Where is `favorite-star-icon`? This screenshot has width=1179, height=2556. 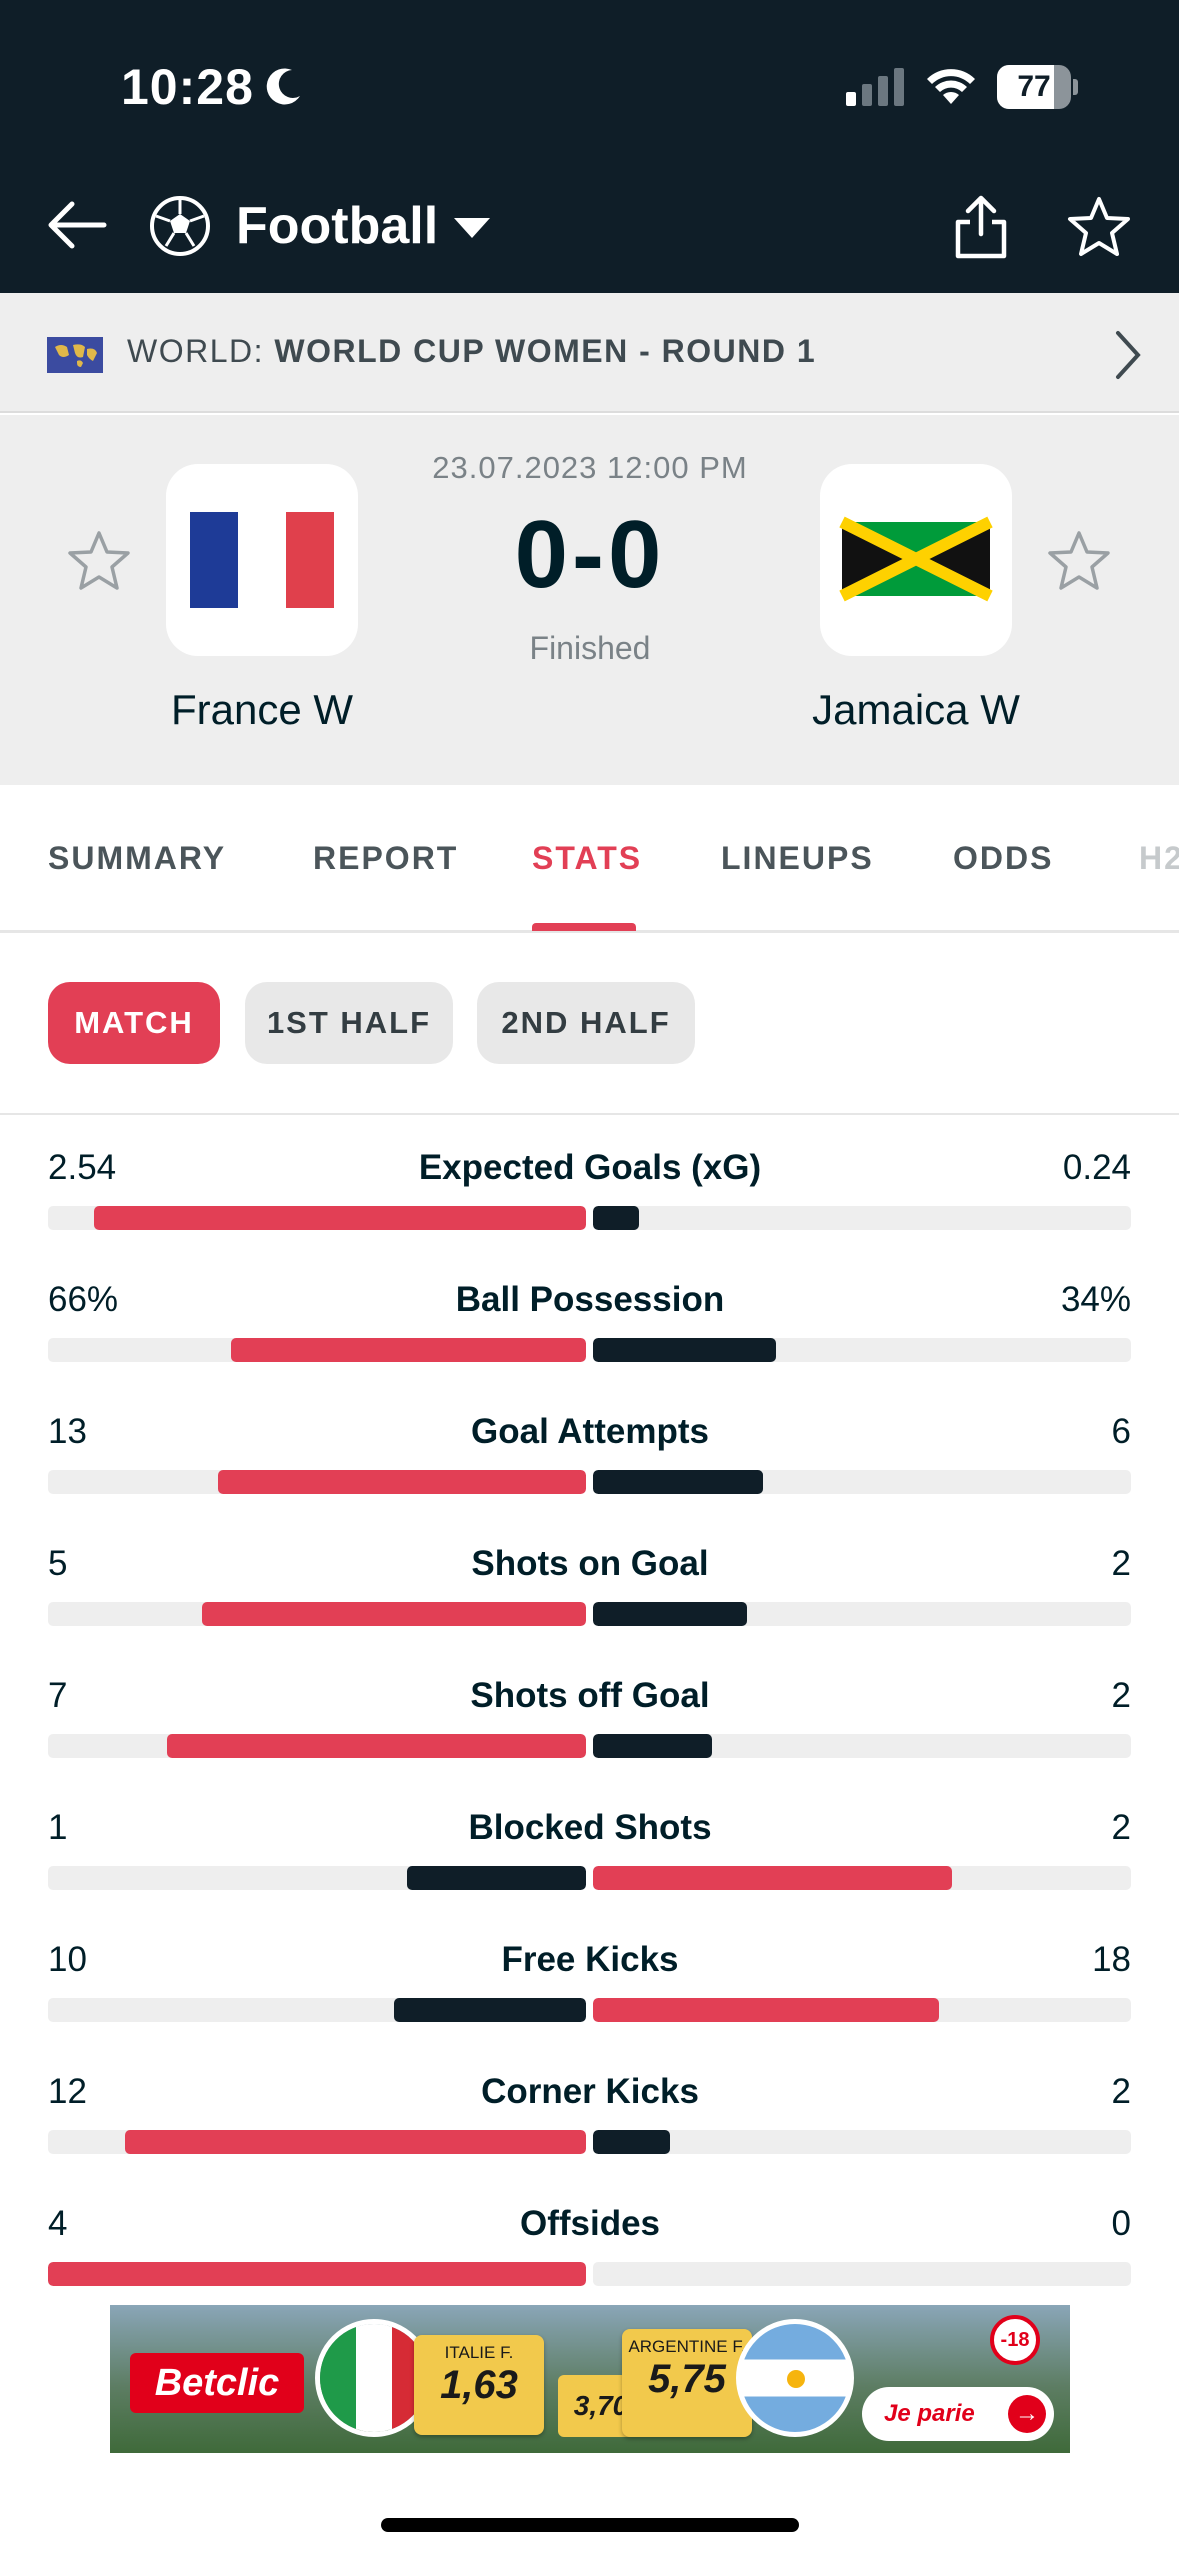
favorite-star-icon is located at coordinates (1099, 227).